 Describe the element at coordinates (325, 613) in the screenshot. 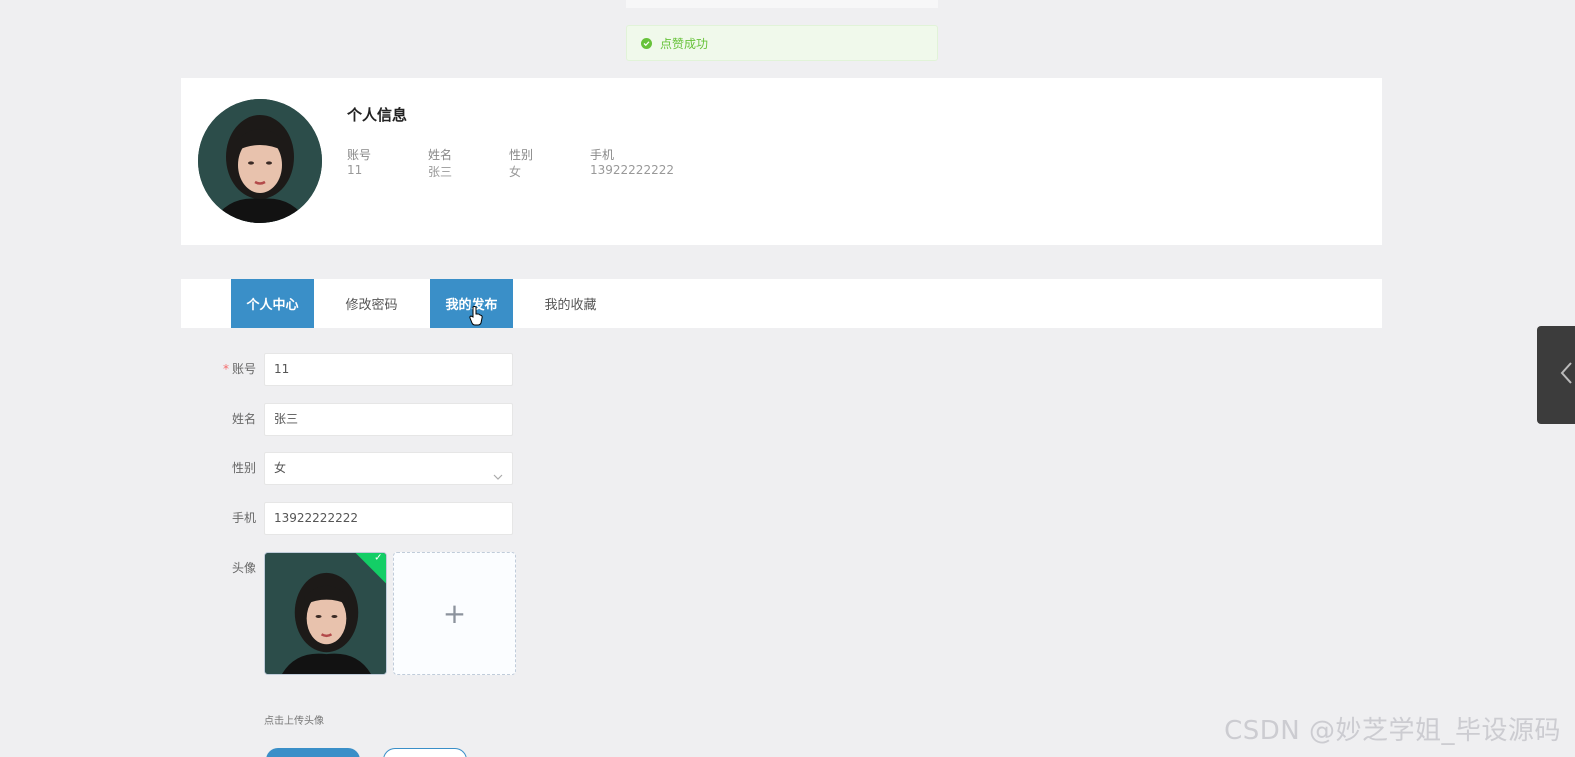

I see `uploaded-avatar-thumb: ✓` at that location.